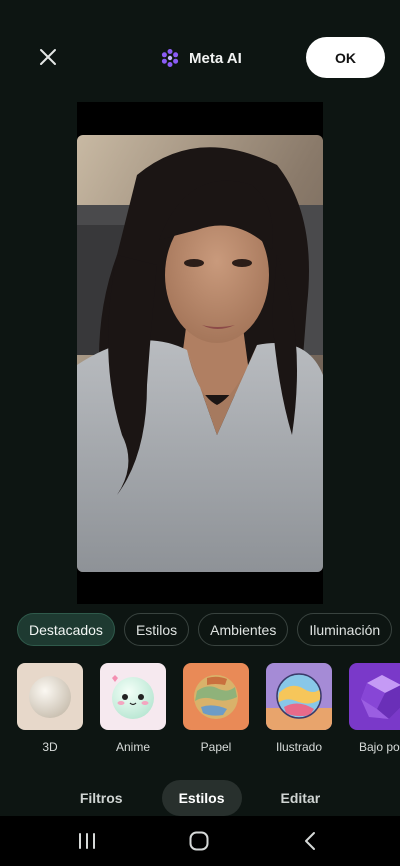 The image size is (400, 866). I want to click on style-bajo-poli: Bajo poli, so click(374, 708).